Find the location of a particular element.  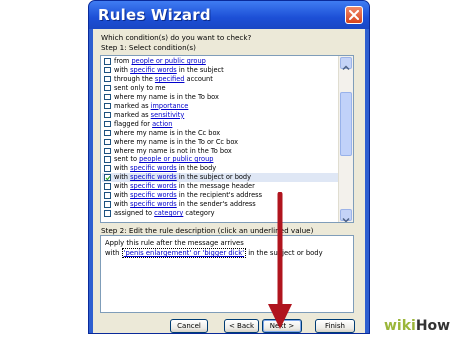

prompt-text: Which condition(s) do you want to check? is located at coordinates (176, 37).